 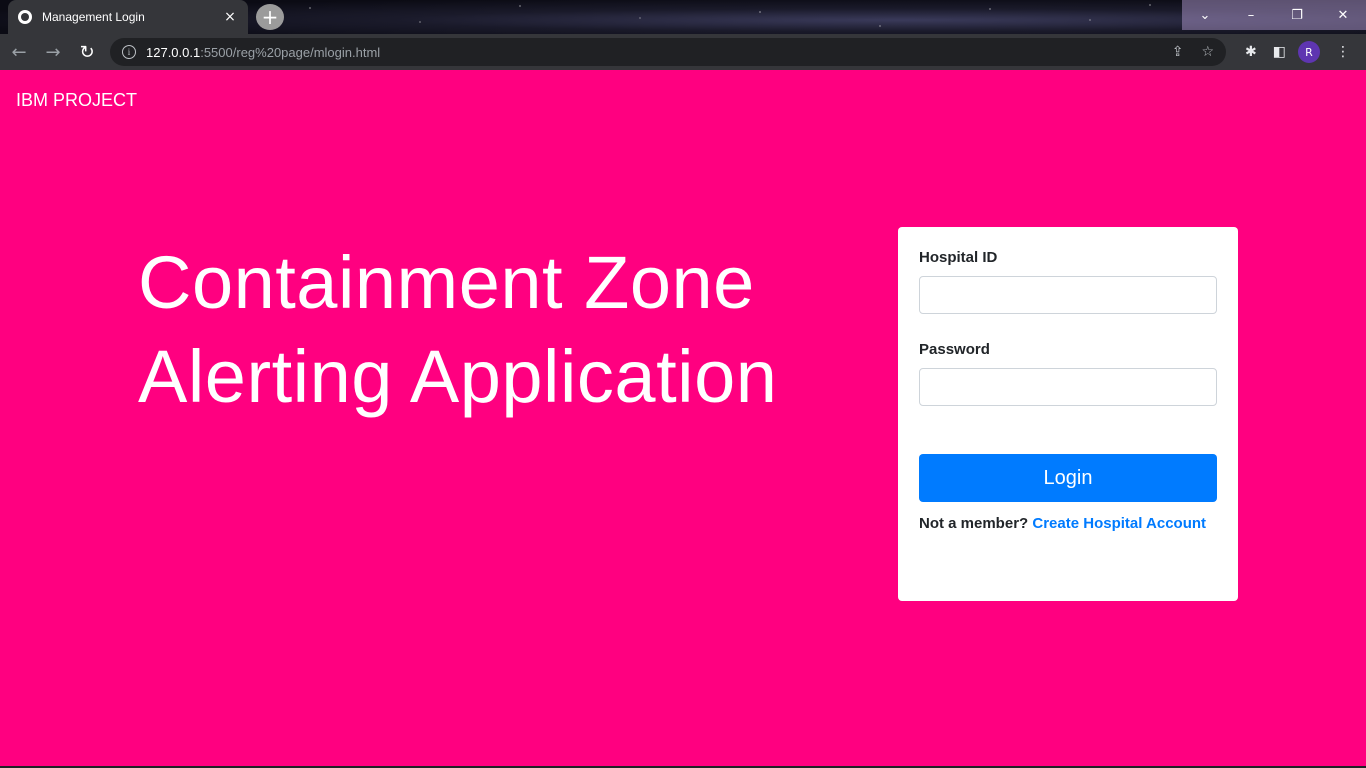 What do you see at coordinates (1119, 523) in the screenshot?
I see `create-account-link: Create Hospital Account` at bounding box center [1119, 523].